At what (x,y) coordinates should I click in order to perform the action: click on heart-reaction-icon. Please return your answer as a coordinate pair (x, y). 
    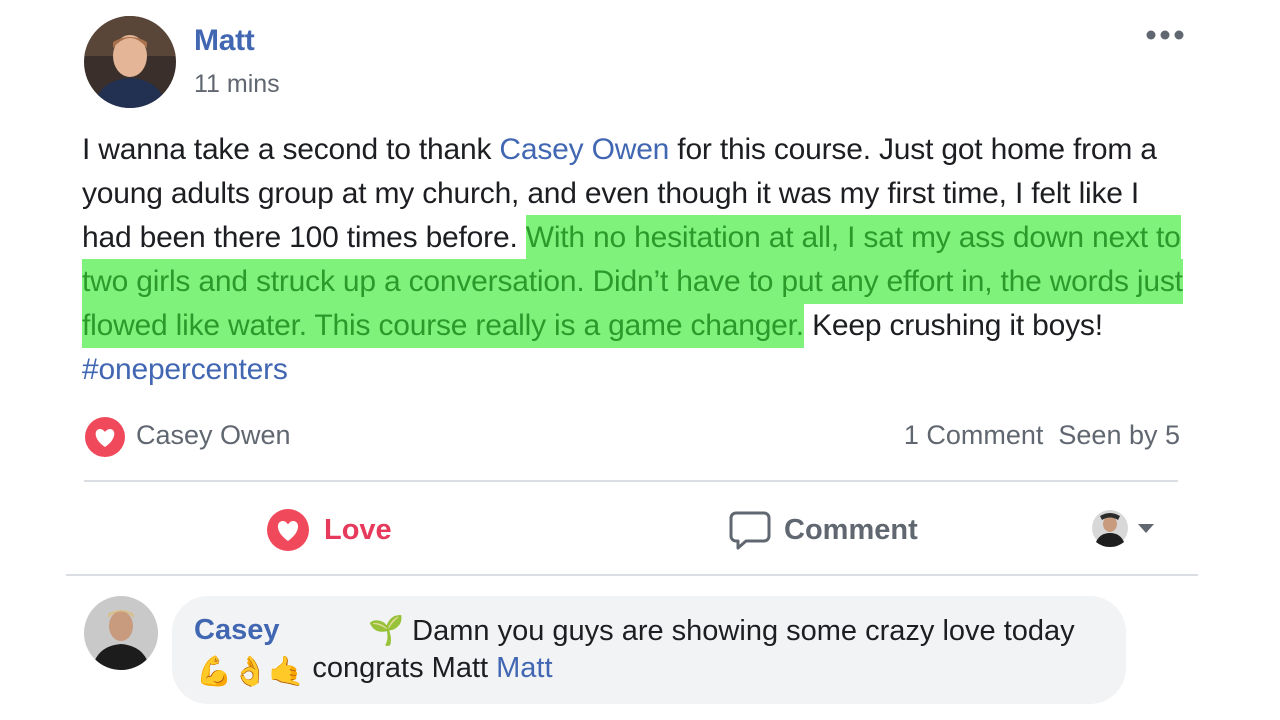
    Looking at the image, I should click on (105, 437).